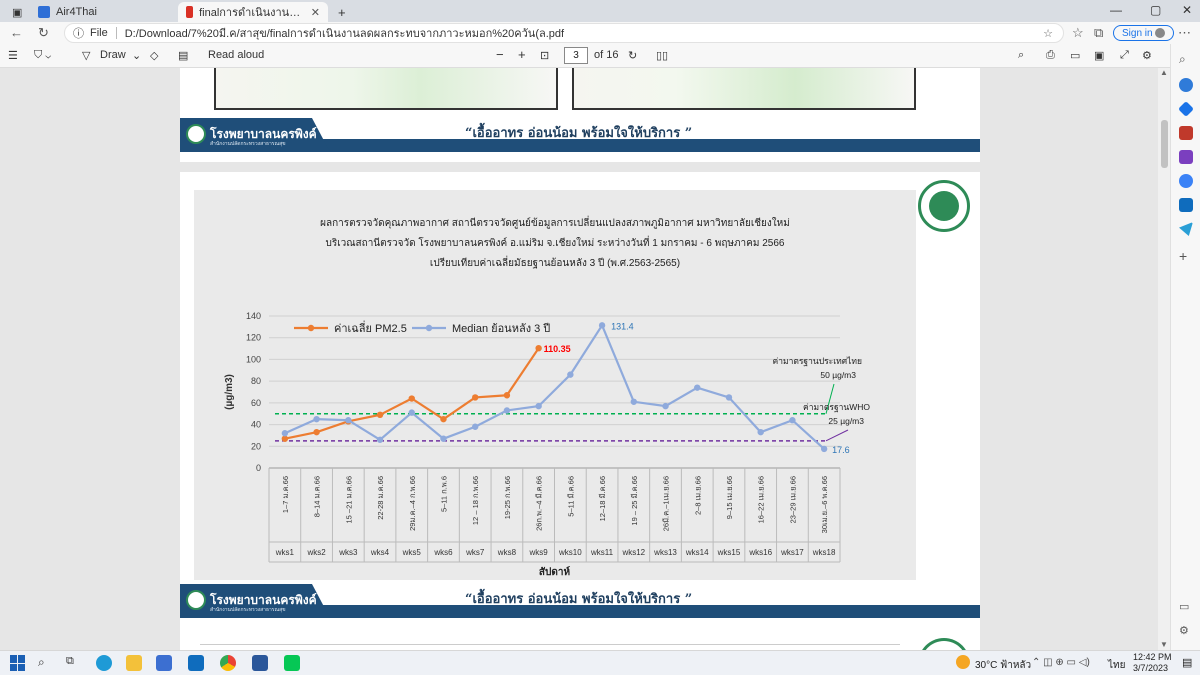  What do you see at coordinates (380, 552) in the screenshot?
I see `week-label: wks4` at bounding box center [380, 552].